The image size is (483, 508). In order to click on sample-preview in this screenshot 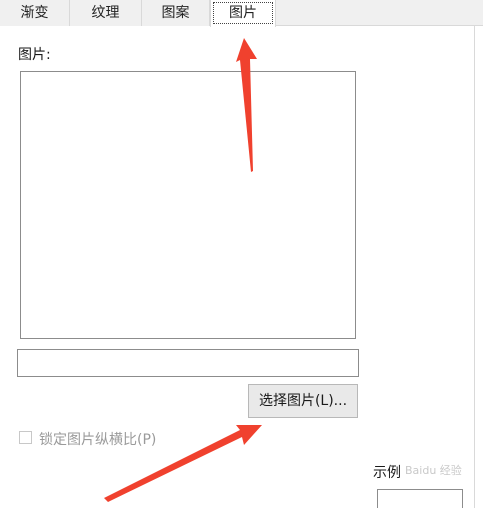, I will do `click(420, 498)`.